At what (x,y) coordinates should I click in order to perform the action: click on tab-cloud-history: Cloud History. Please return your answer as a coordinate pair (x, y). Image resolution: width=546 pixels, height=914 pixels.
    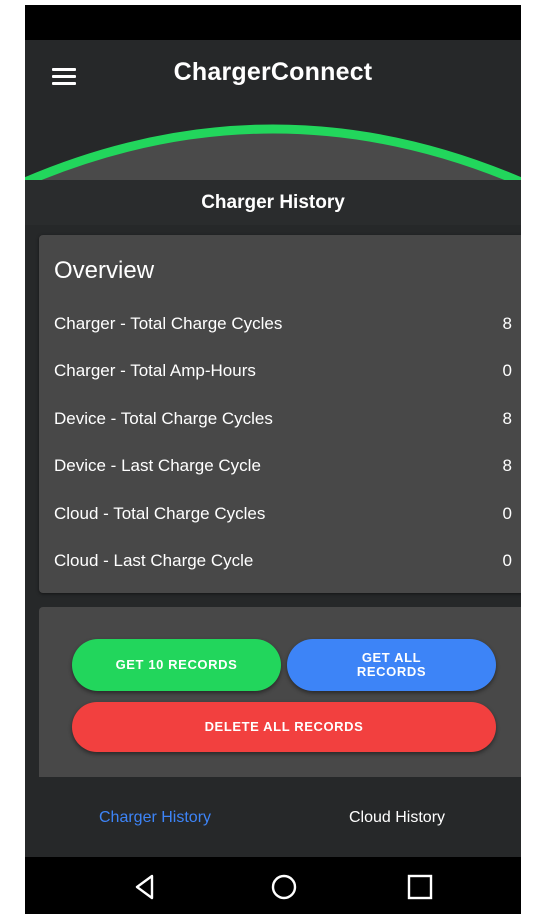
    Looking at the image, I should click on (397, 818).